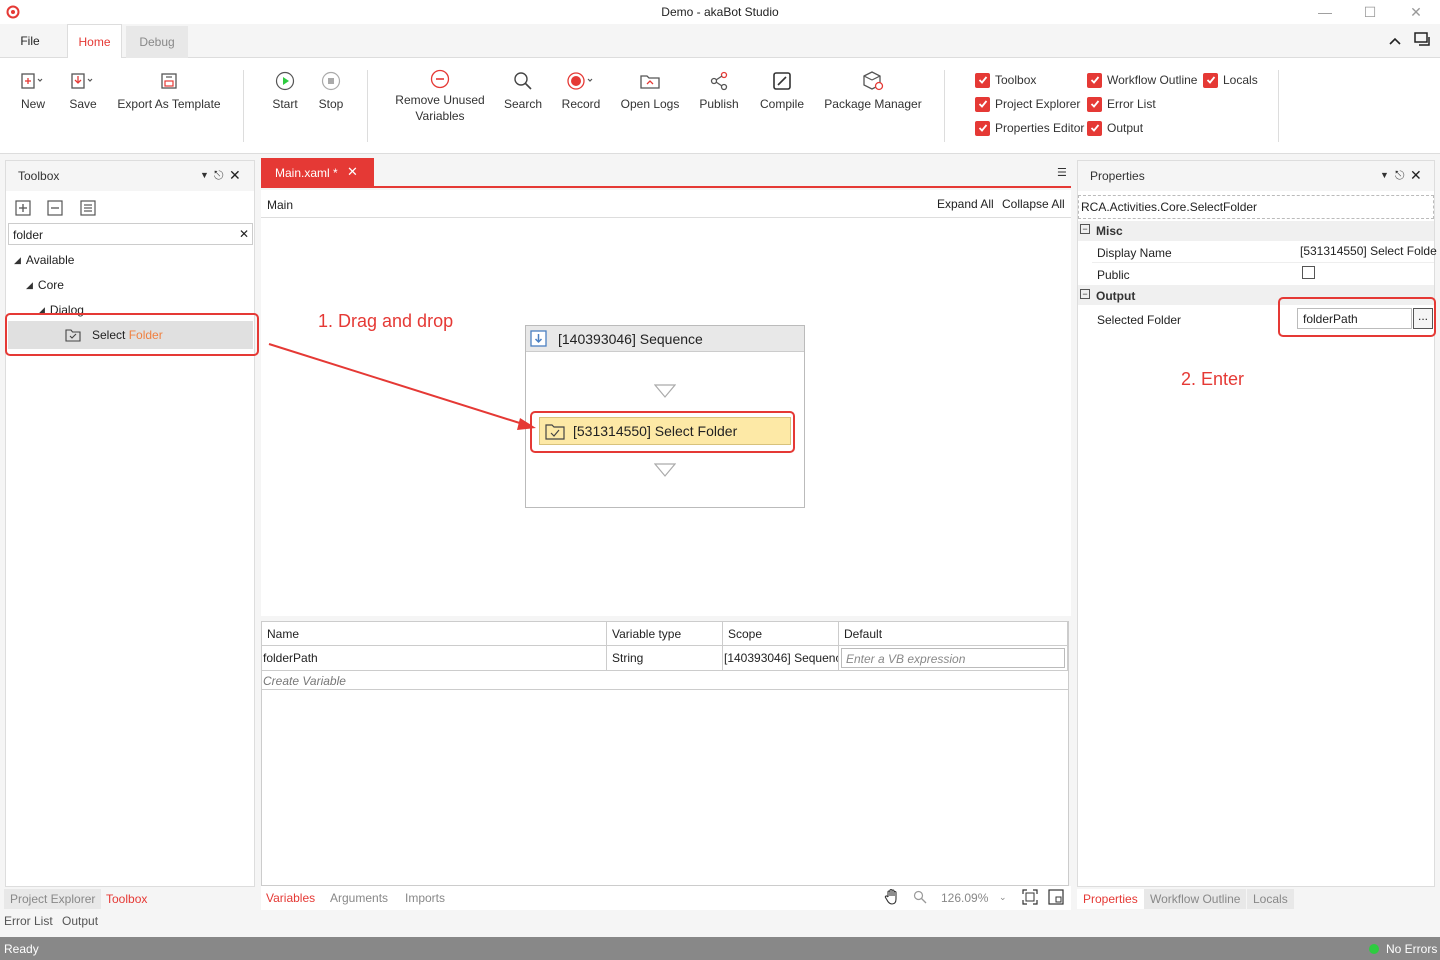 The width and height of the screenshot is (1440, 960). What do you see at coordinates (1256, 231) in the screenshot?
I see `category-misc: − Misc` at bounding box center [1256, 231].